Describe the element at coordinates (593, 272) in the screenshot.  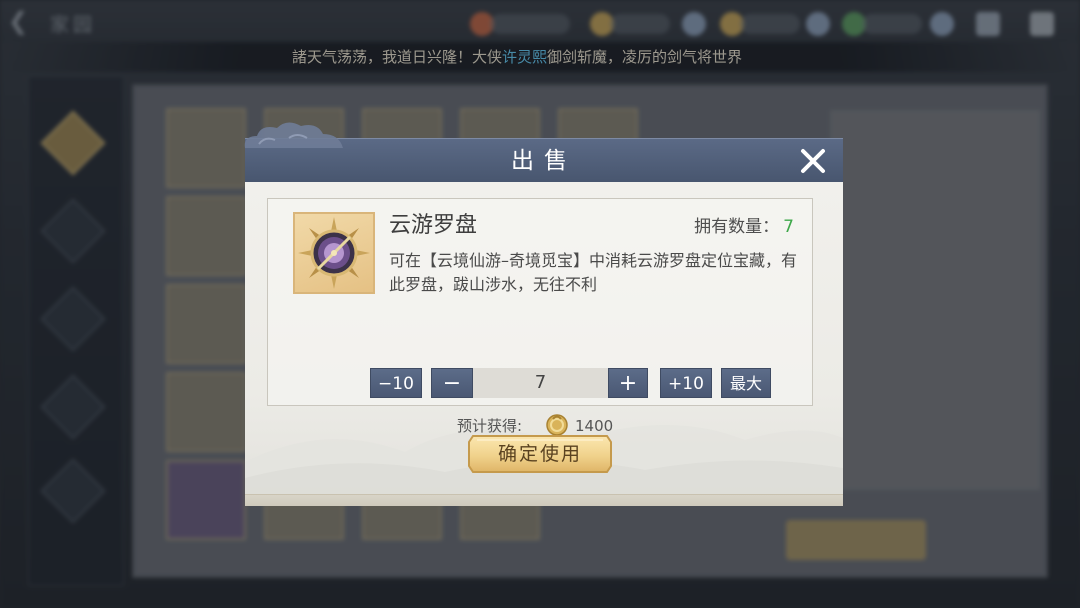
I see `item-description: 可在【云境仙游–奇境觅宝】中消耗云游罗盘定位宝藏，有此罗盘，跋山涉水，无往不利` at that location.